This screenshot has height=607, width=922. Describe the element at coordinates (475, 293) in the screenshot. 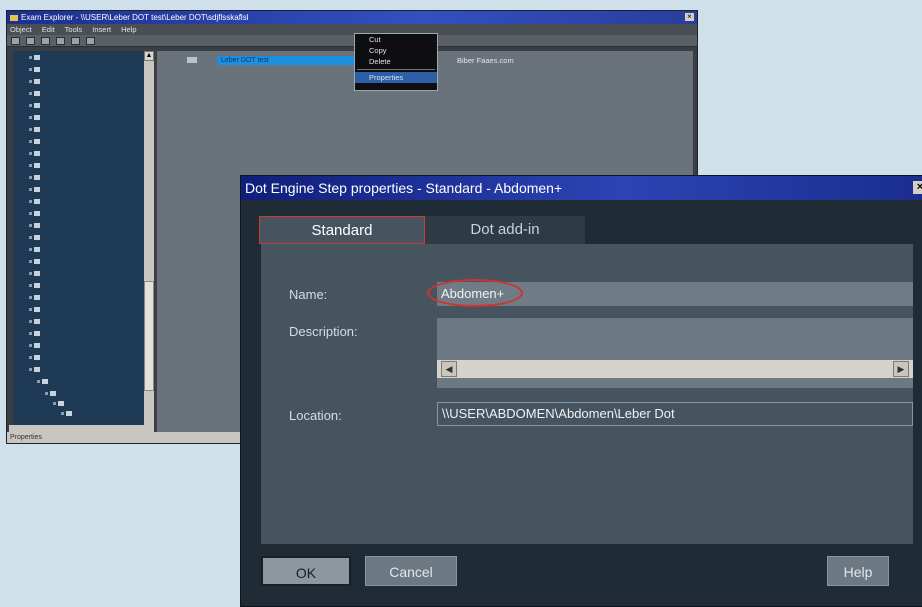

I see `name-highlight-ellipse` at that location.